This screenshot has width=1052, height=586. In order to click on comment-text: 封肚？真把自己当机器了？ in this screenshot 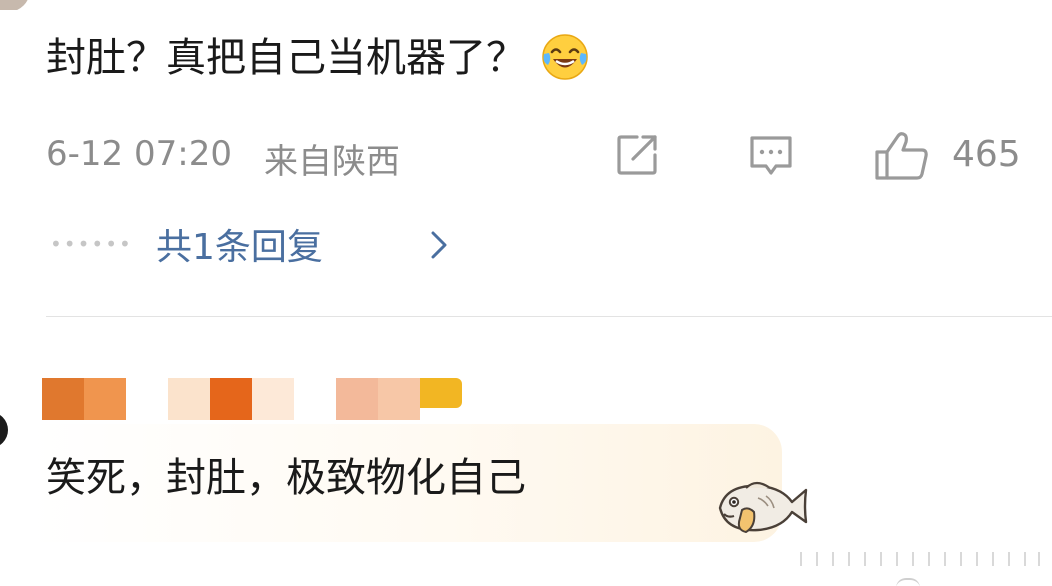, I will do `click(318, 58)`.